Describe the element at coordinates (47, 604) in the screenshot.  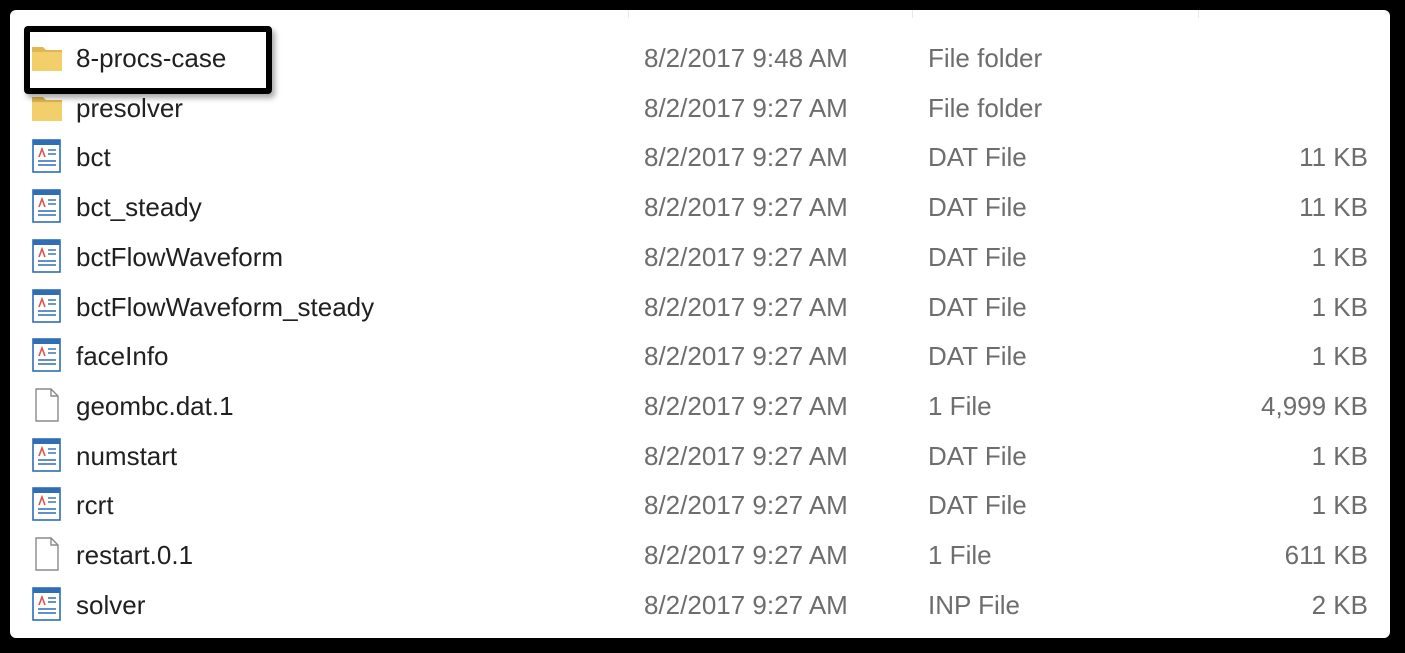
I see `inp-file-icon` at that location.